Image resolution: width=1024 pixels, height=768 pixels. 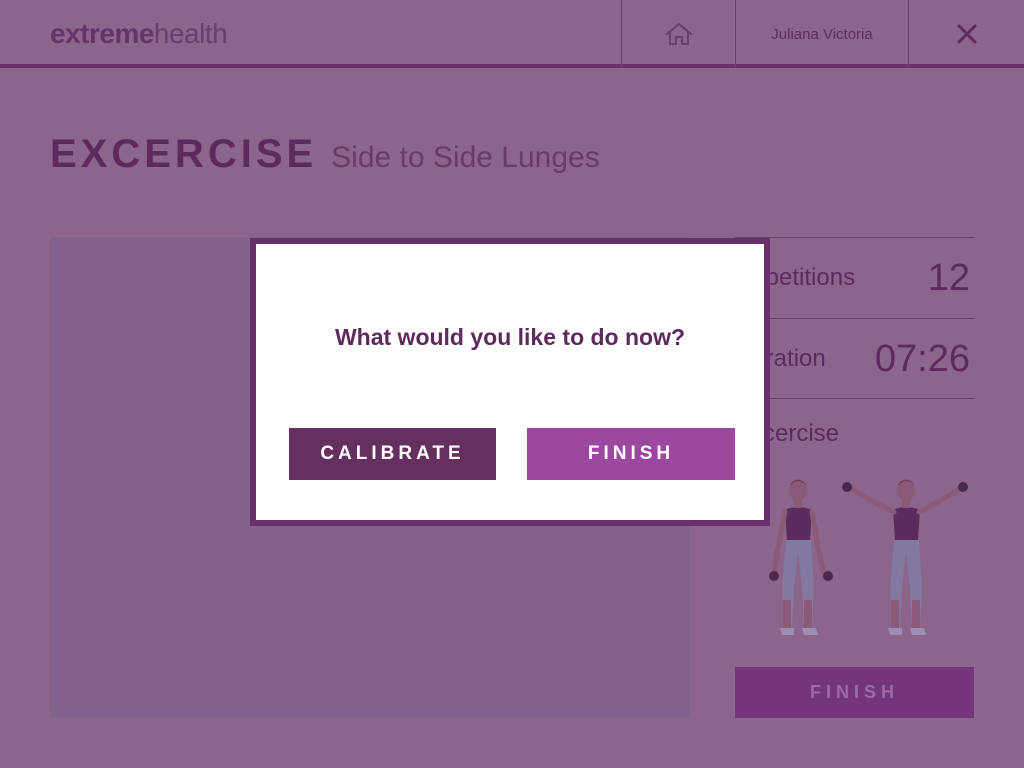 I want to click on stats-panel: Repetitions 12 Duration 07:26, so click(x=854, y=318).